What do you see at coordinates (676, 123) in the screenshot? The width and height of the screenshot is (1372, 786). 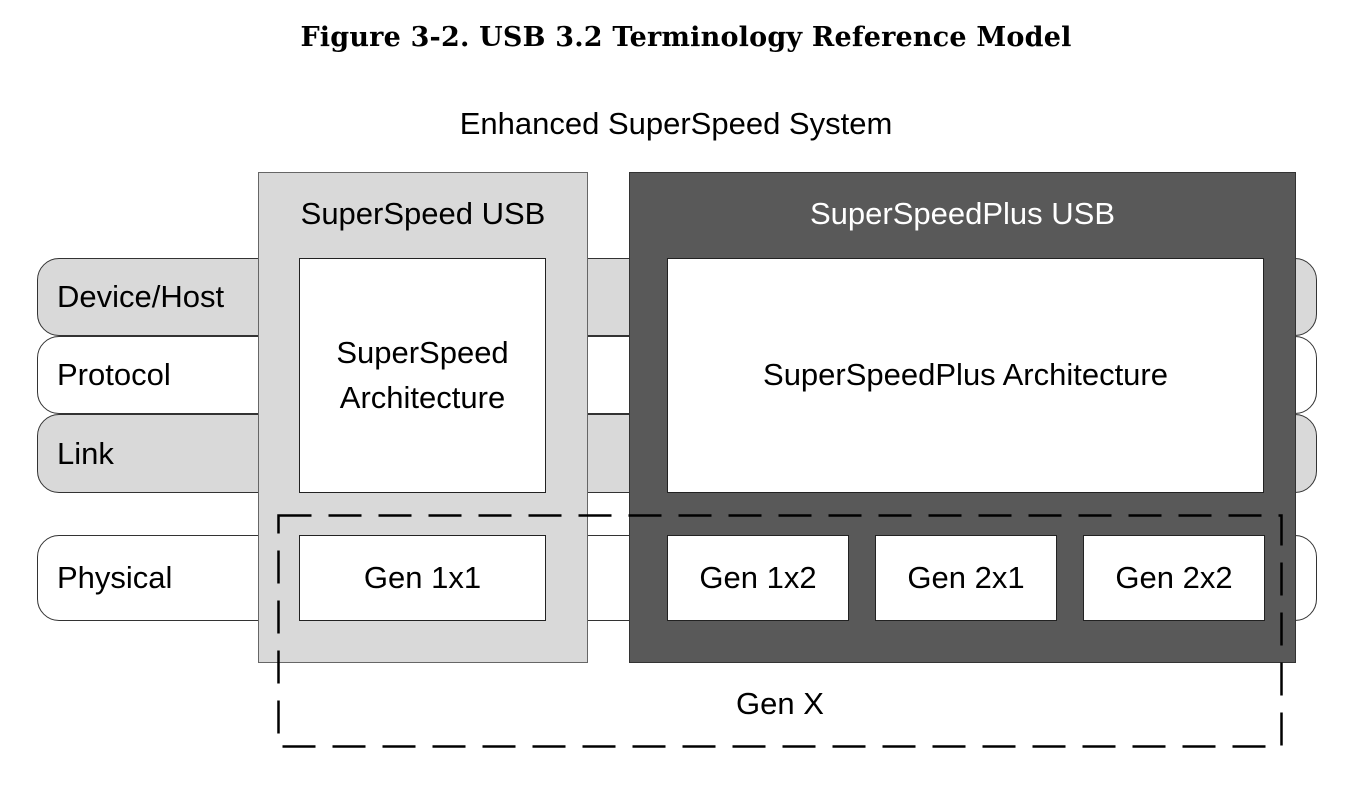 I see `system-label: Enhanced SuperSpeed System` at bounding box center [676, 123].